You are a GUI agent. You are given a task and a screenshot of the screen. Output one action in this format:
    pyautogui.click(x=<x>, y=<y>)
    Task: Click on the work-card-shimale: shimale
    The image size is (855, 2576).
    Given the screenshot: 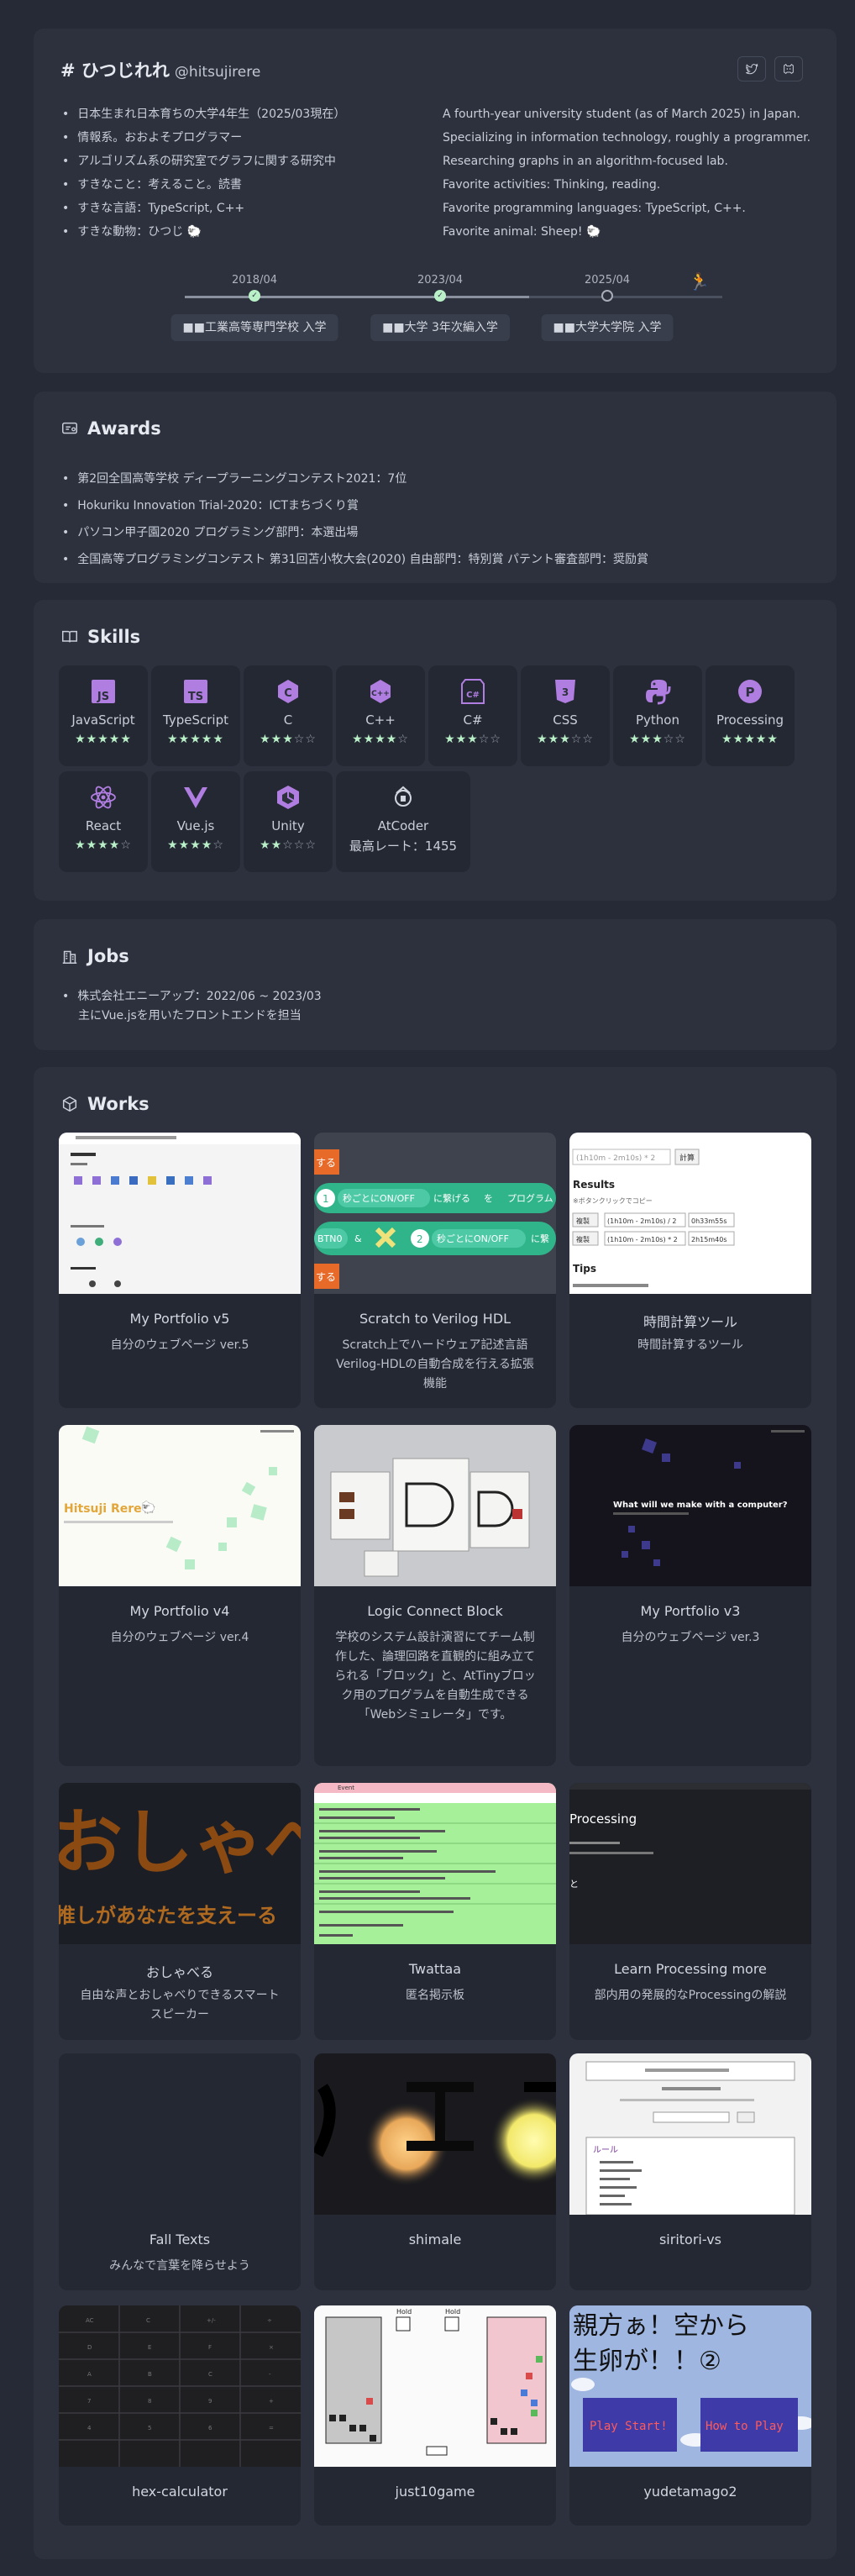 What is the action you would take?
    pyautogui.click(x=435, y=2171)
    